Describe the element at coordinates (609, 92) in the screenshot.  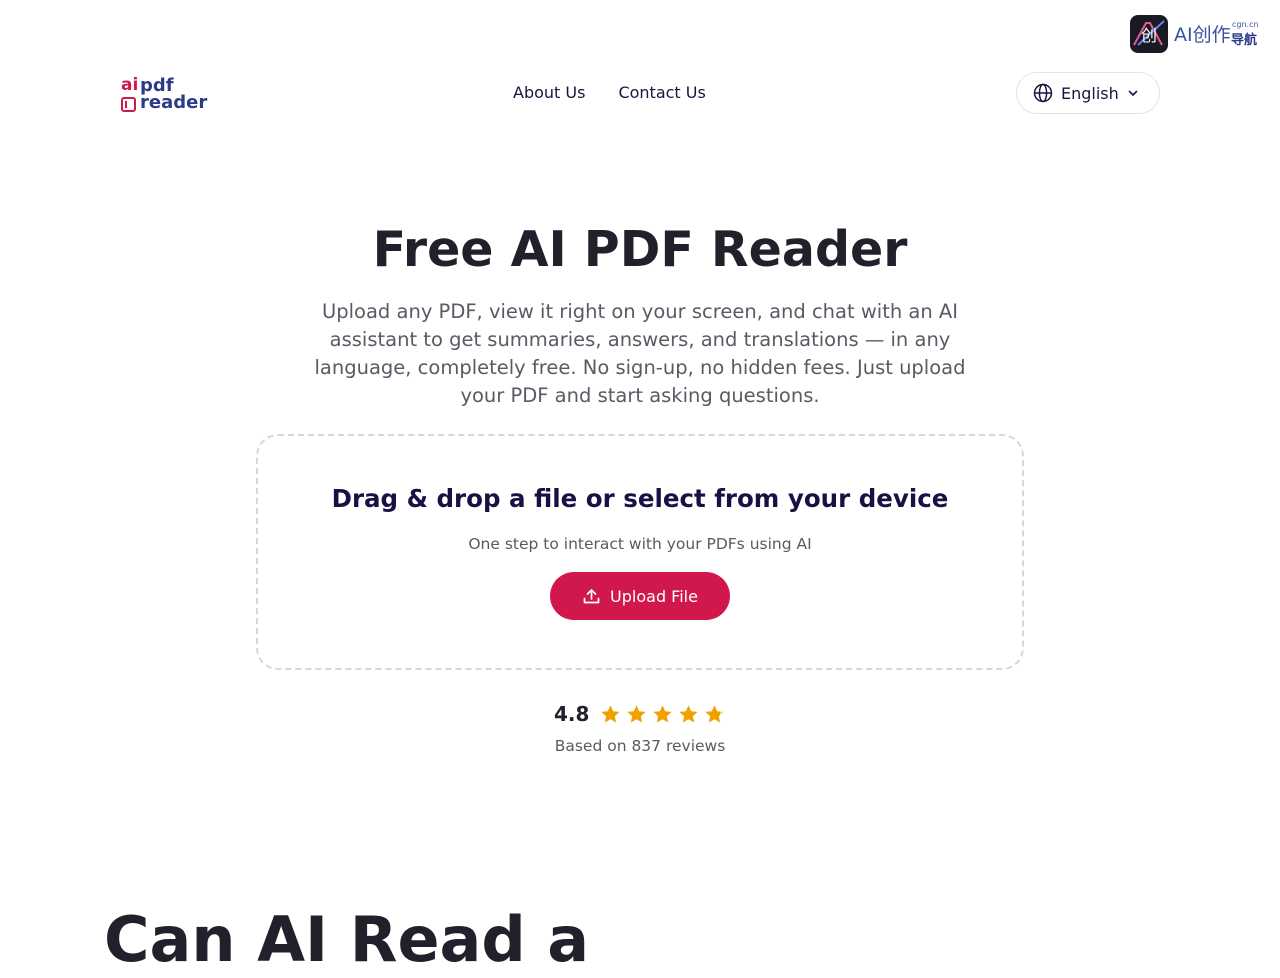
I see `main-nav: About Us Contact Us` at that location.